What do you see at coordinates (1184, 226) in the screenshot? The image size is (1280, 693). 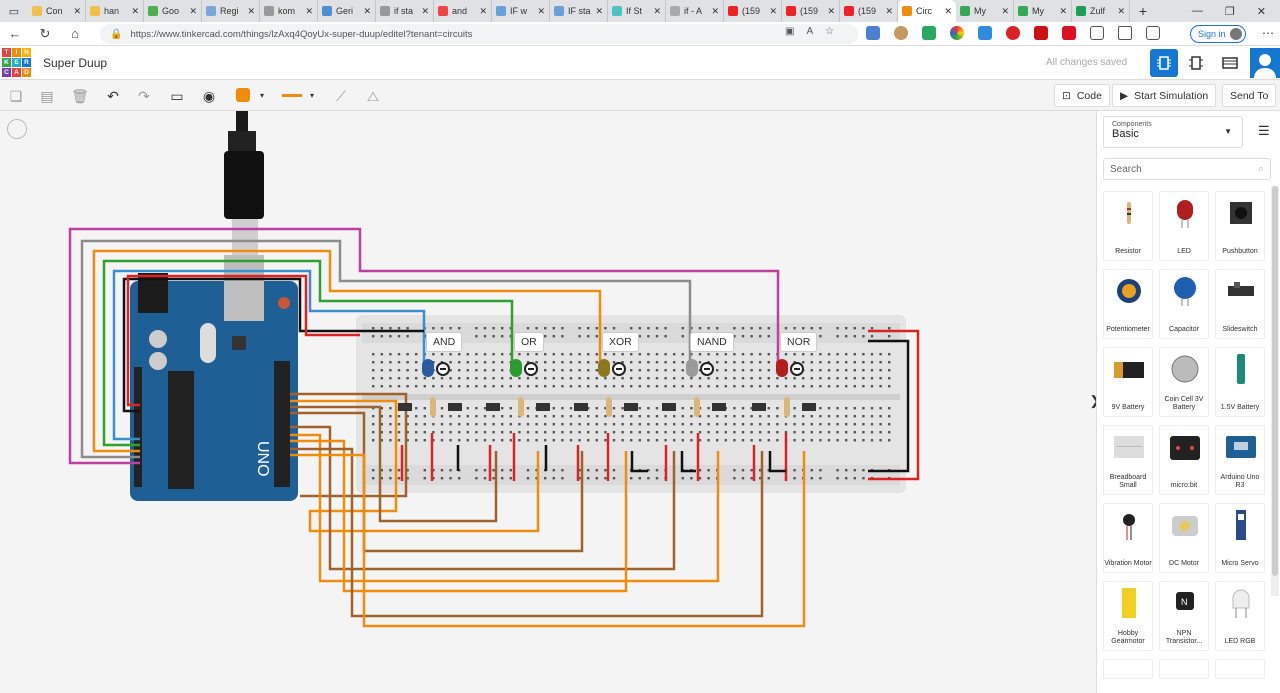 I see `component-led: LED` at bounding box center [1184, 226].